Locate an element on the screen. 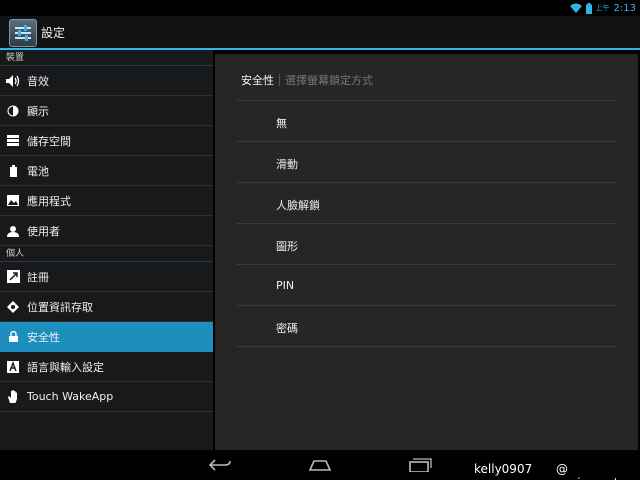  status-indicators: 上午 2:13 is located at coordinates (602, 8).